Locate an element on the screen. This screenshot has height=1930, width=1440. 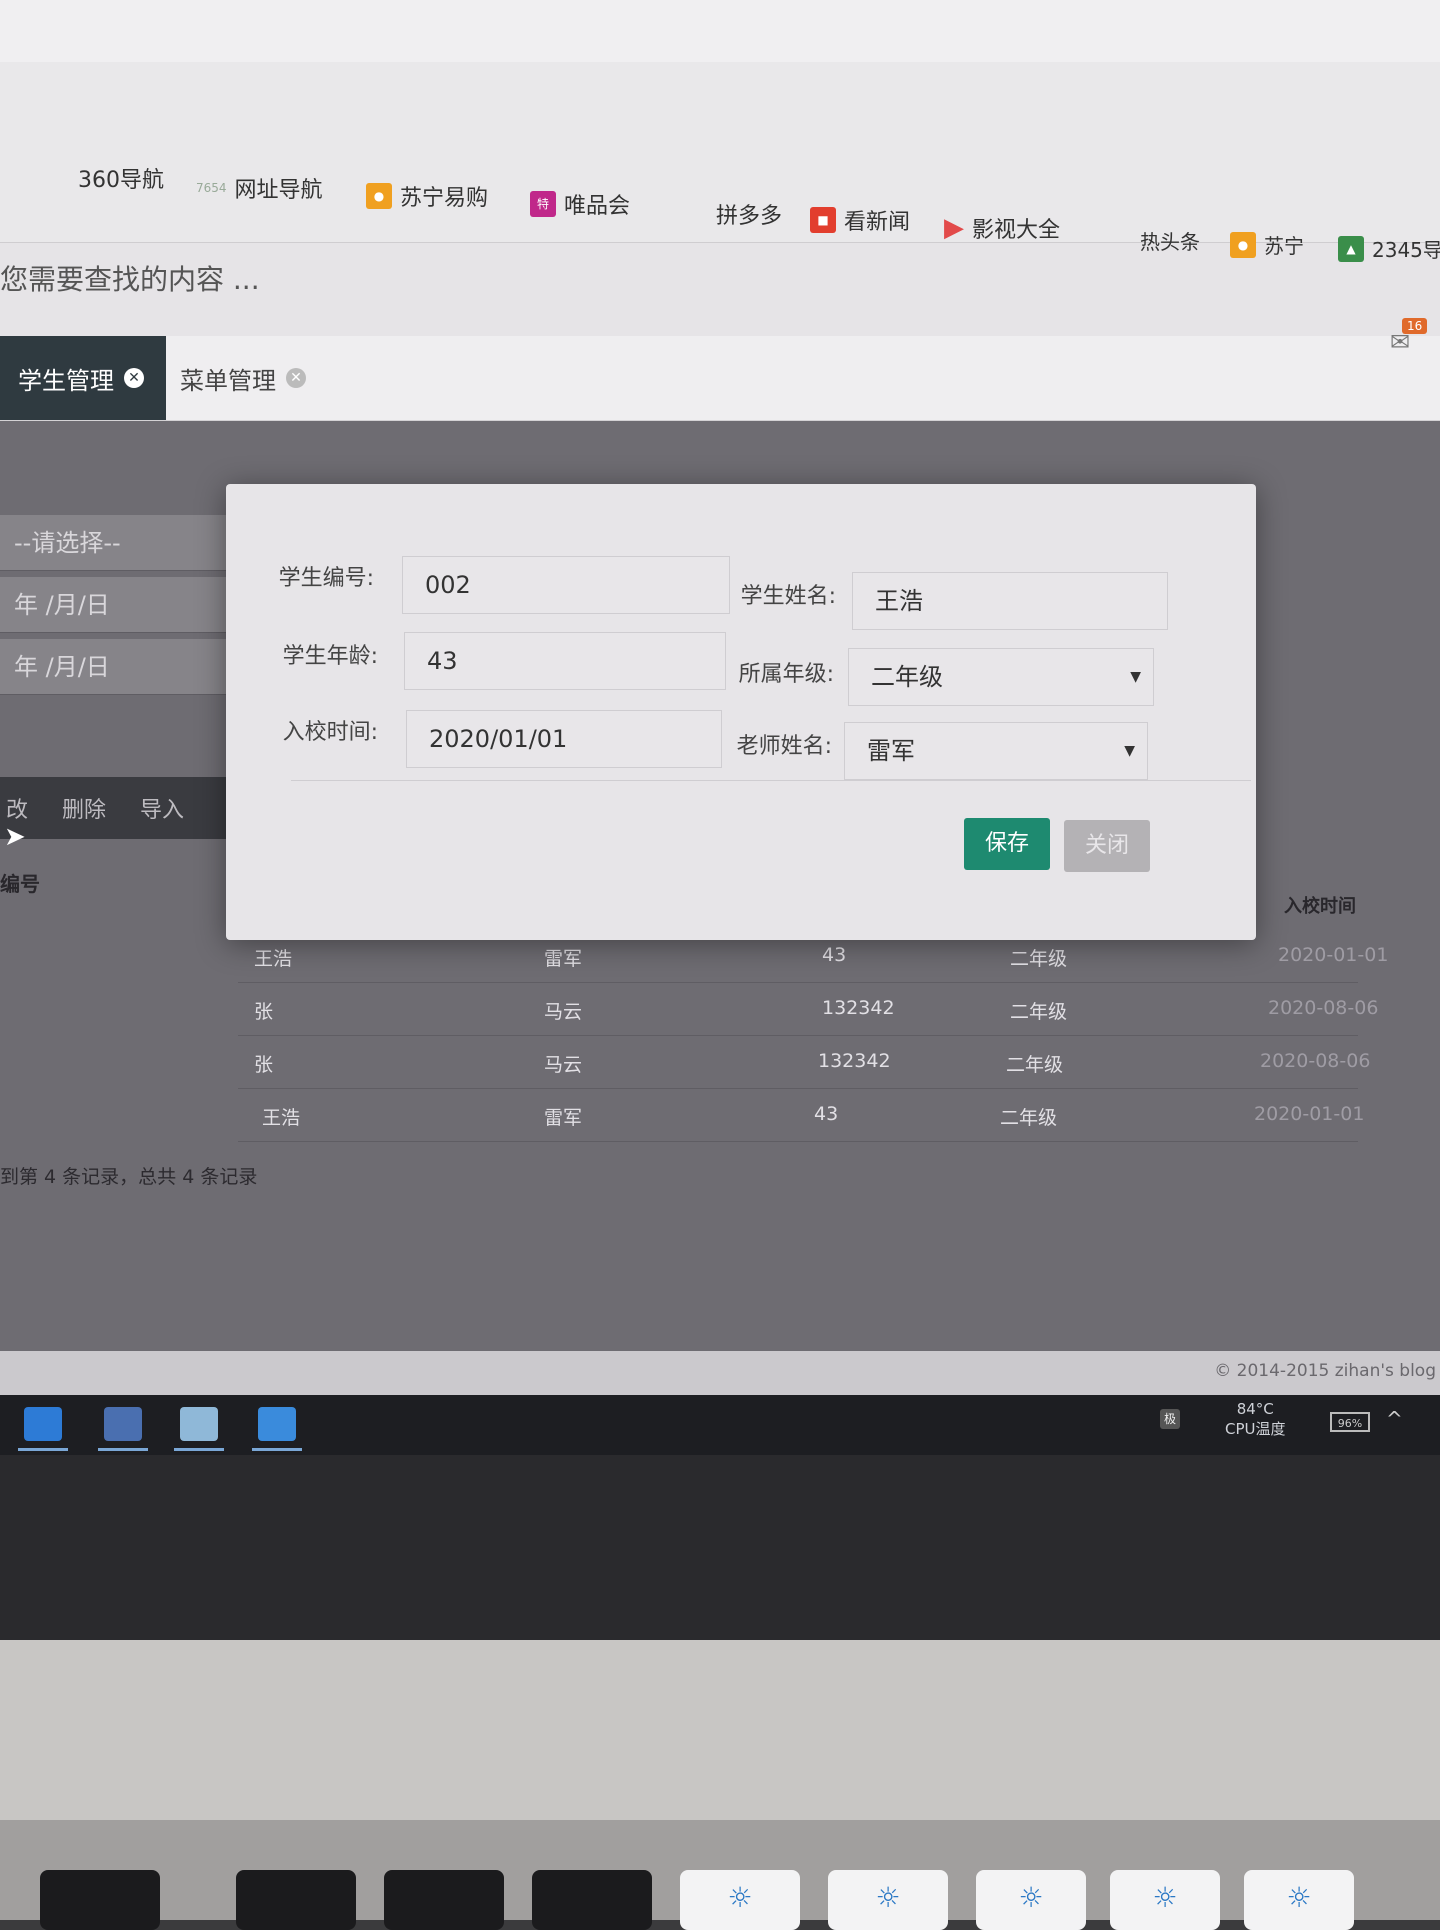
windows-taskbar: 极 84°C CPU温度 96% ^ is located at coordinates (720, 1425).